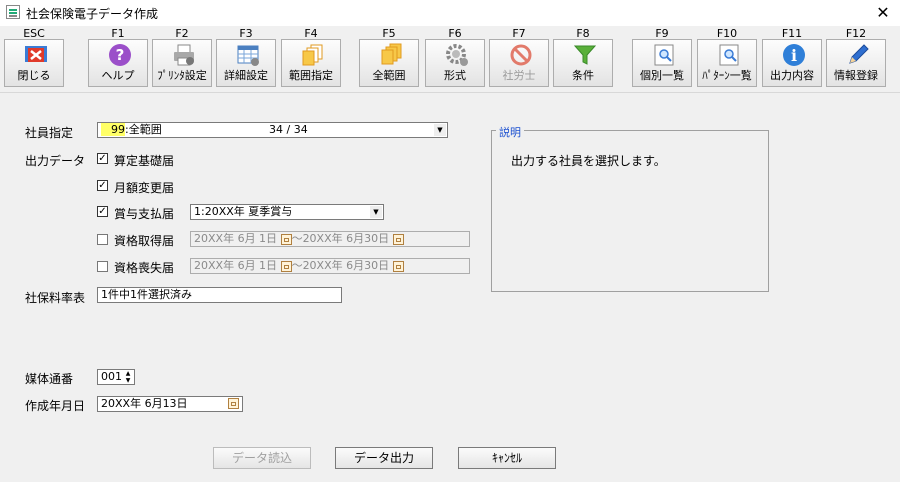 Image resolution: width=900 pixels, height=482 pixels. Describe the element at coordinates (455, 75) in the screenshot. I see `format-label: 形式` at that location.